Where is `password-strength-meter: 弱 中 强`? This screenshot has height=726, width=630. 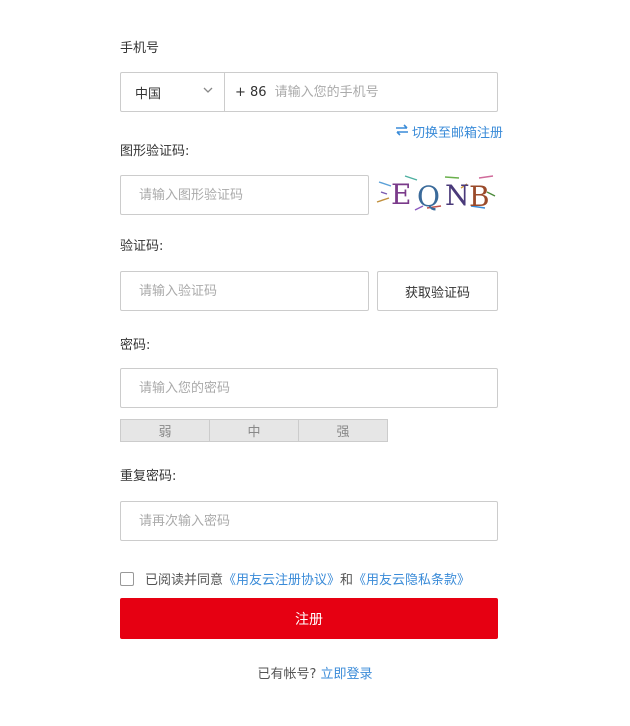
password-strength-meter: 弱 中 强 is located at coordinates (254, 430).